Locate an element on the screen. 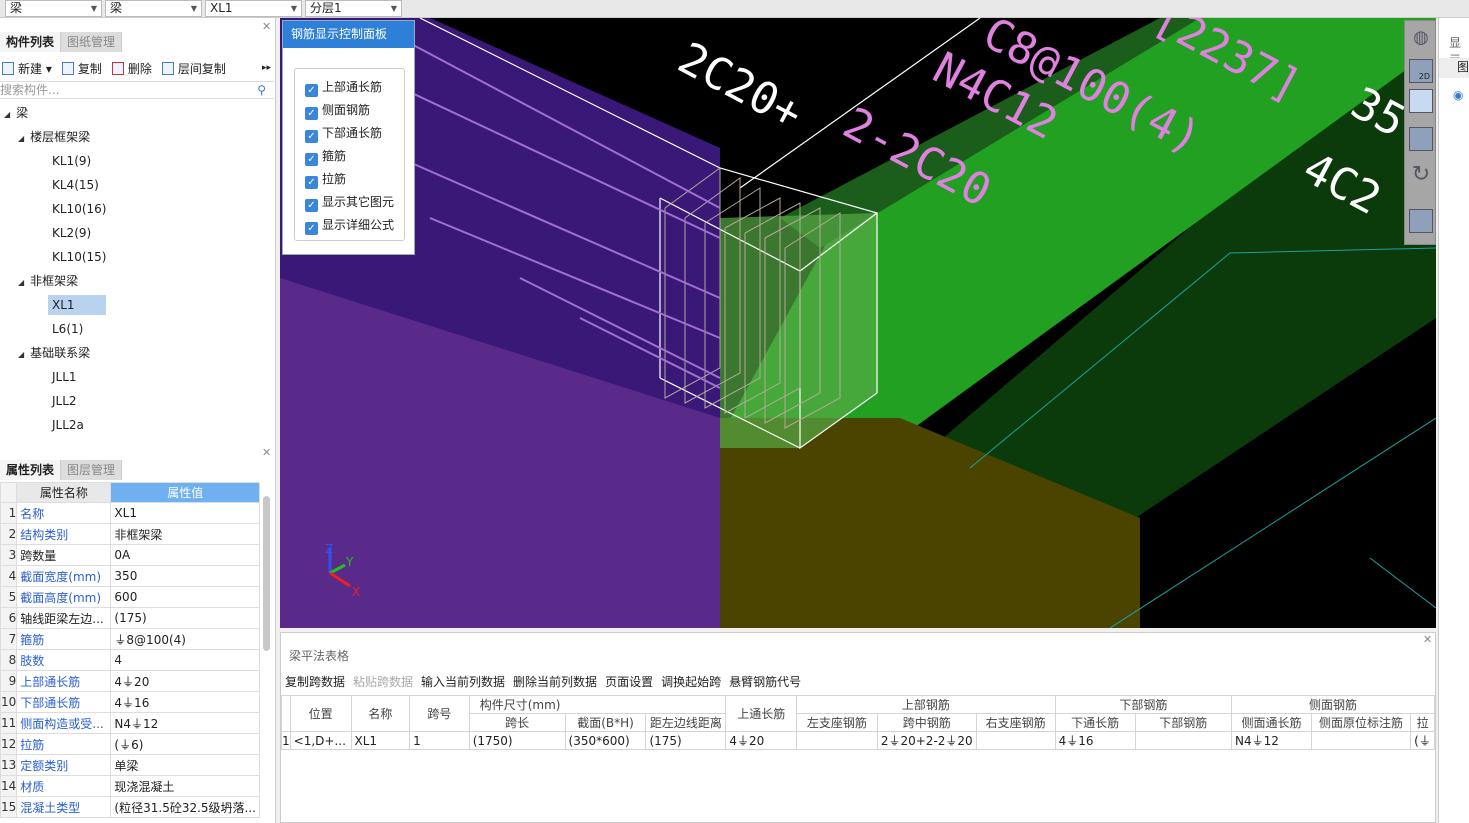 This screenshot has height=823, width=1469. cell-side-original is located at coordinates (1361, 740).